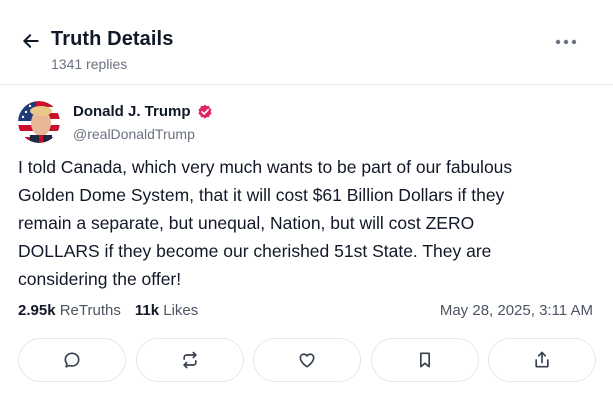 This screenshot has height=410, width=613. I want to click on avatar, so click(39, 122).